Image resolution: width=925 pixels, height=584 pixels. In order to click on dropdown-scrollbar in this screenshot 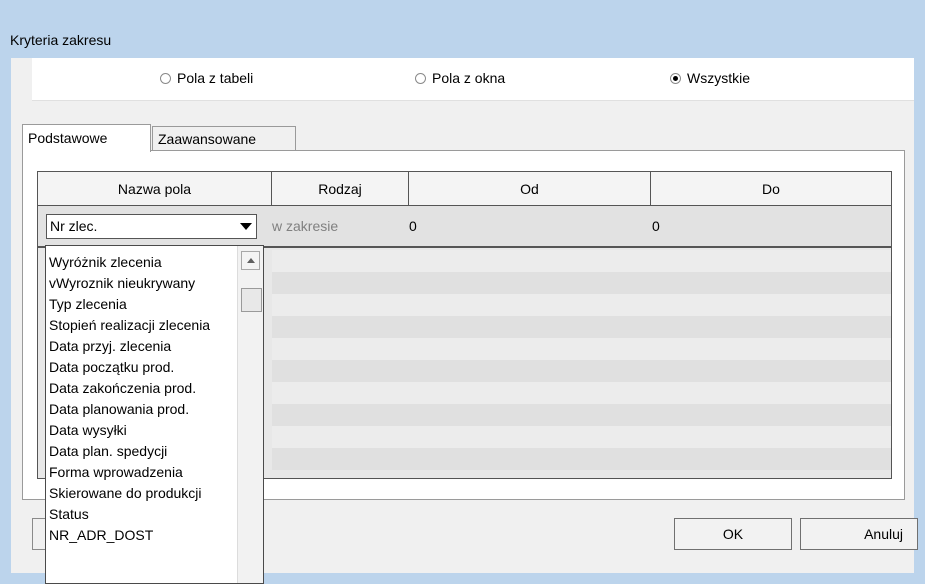, I will do `click(250, 414)`.